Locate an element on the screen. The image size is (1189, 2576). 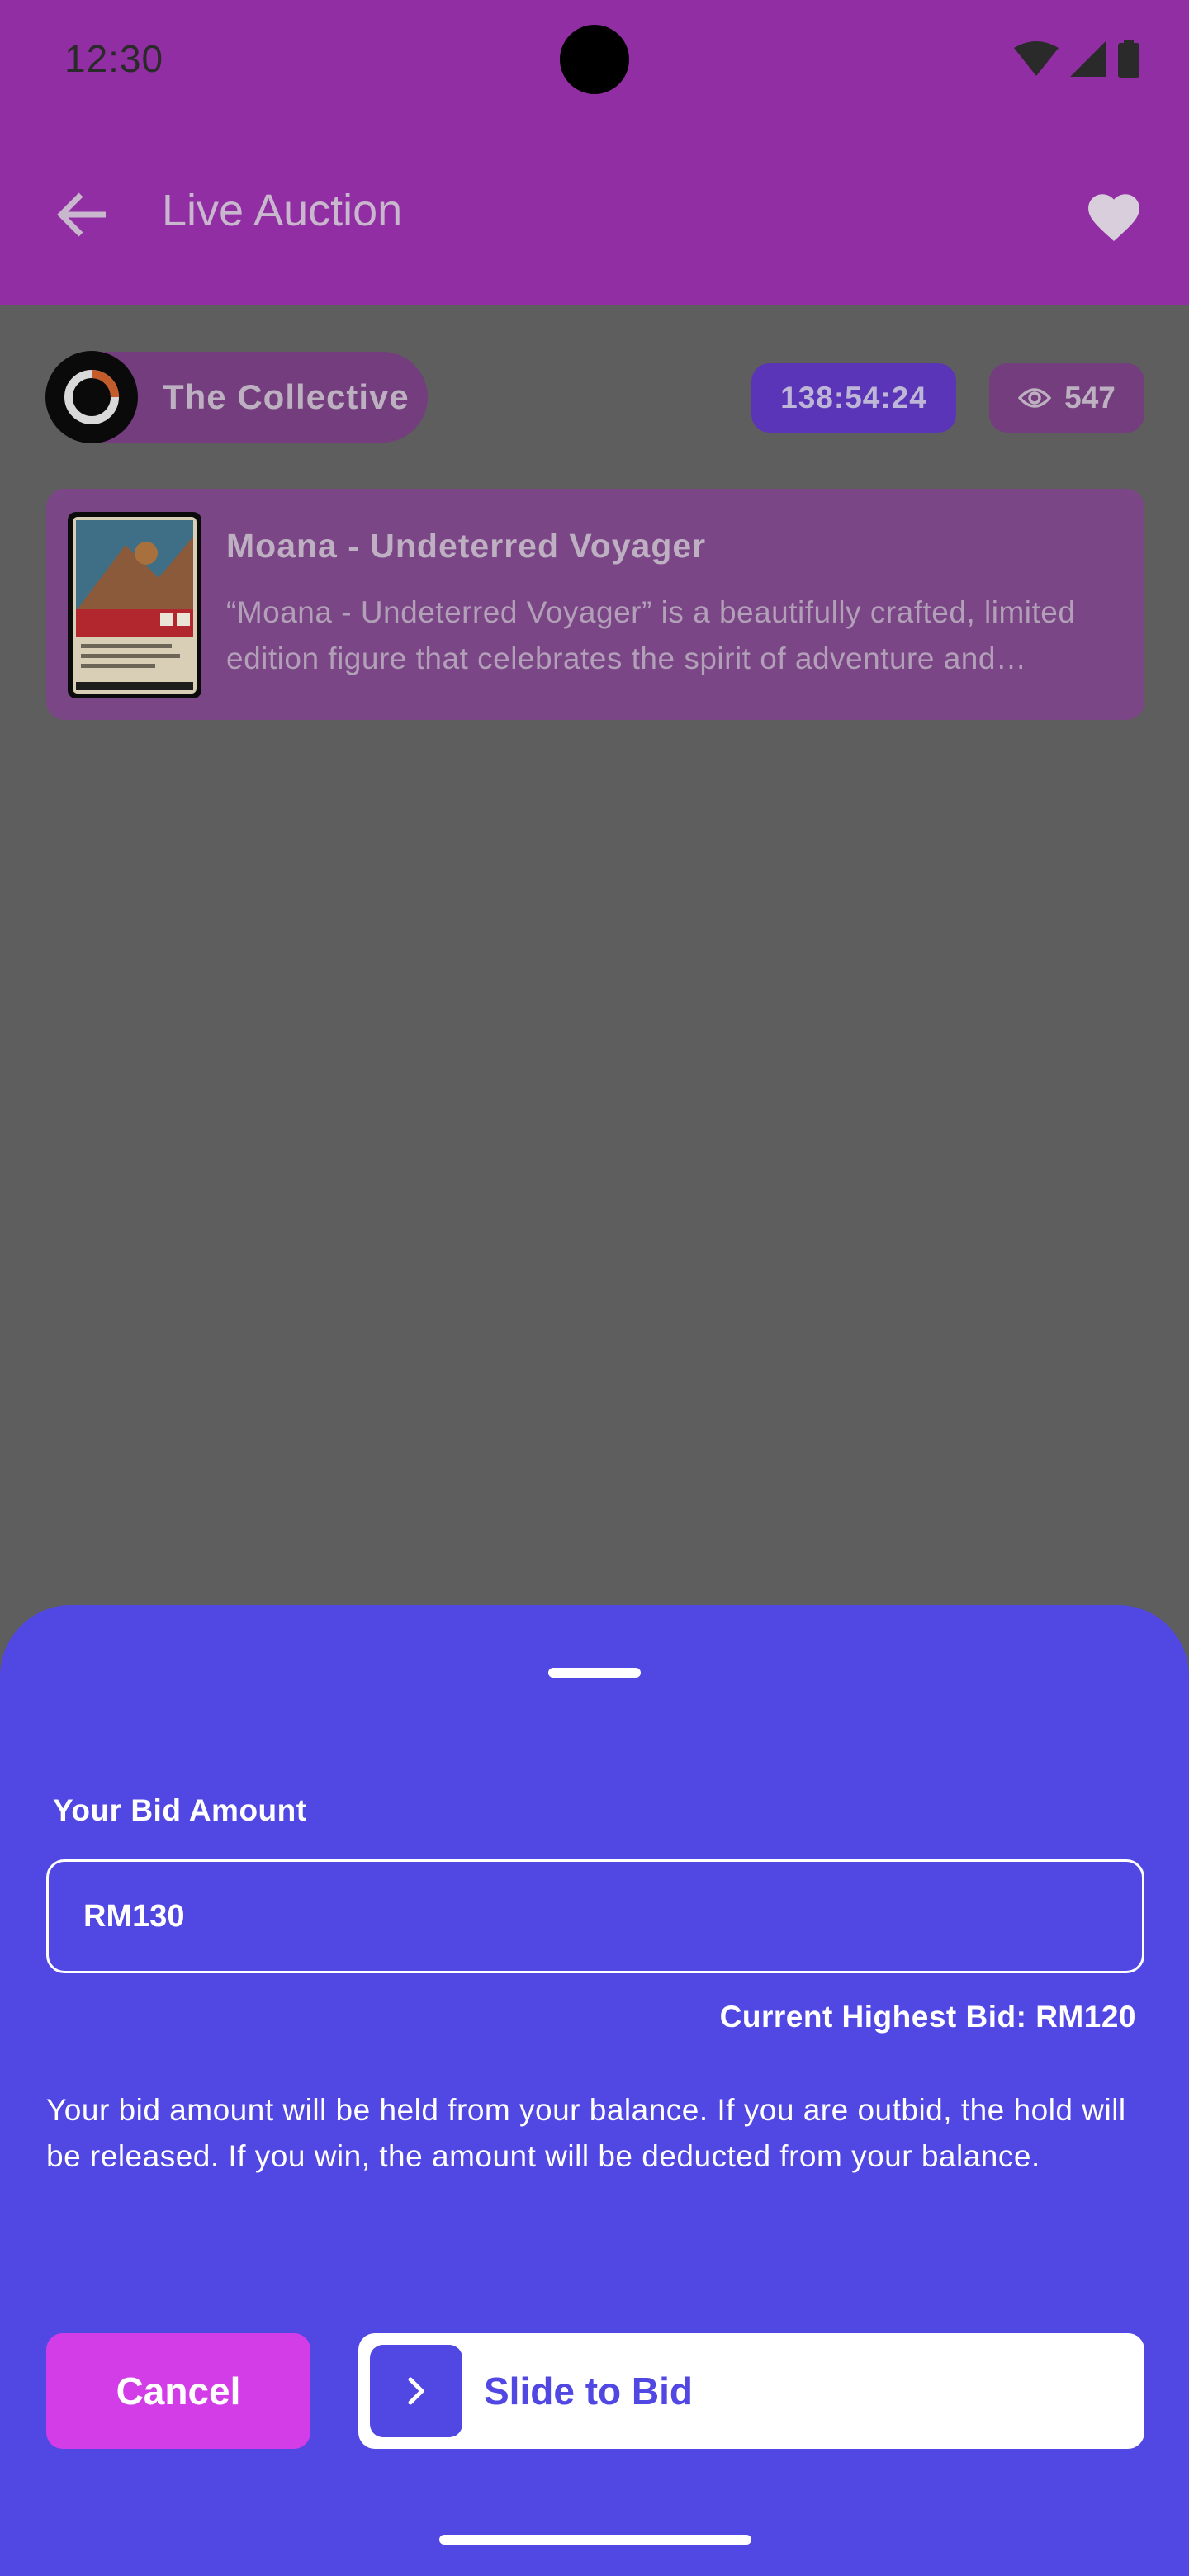
avatar is located at coordinates (91, 397).